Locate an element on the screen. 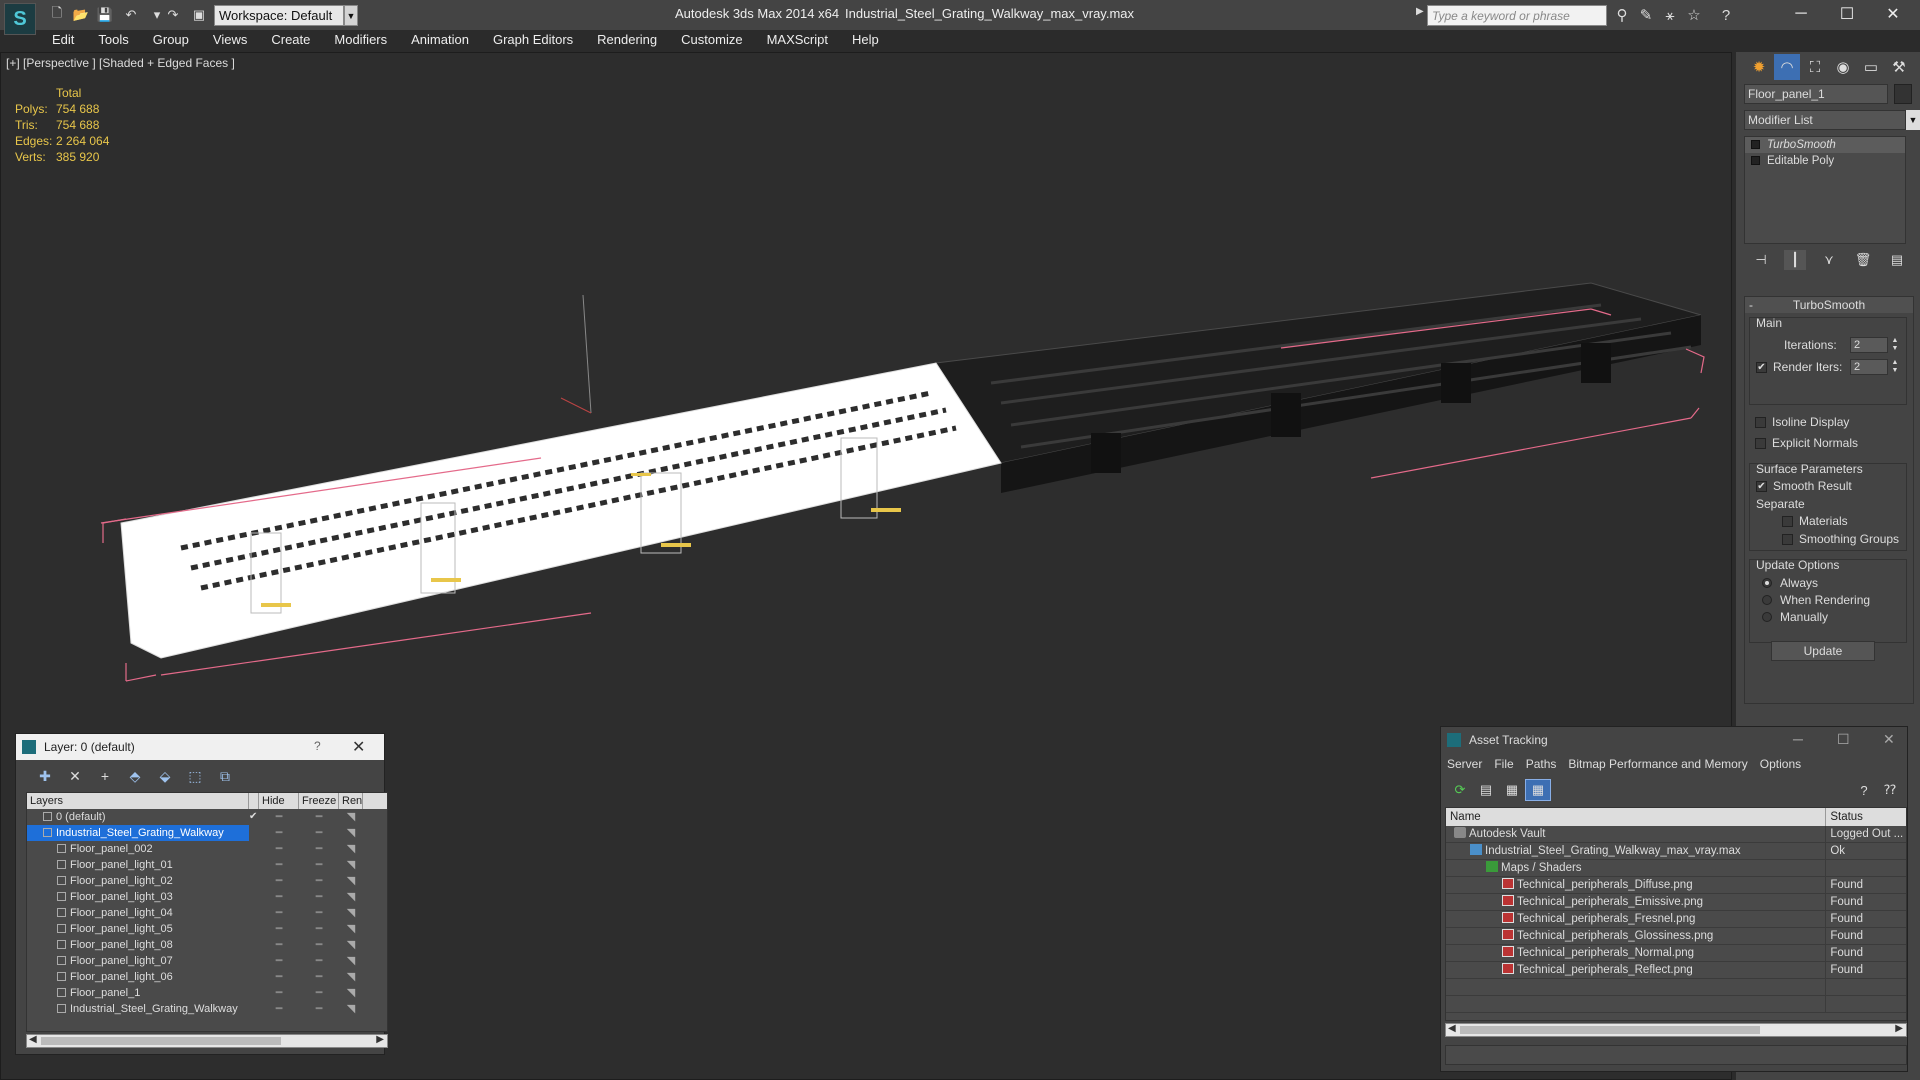  asset-row: Technical_peripherals_Emissive.png Found is located at coordinates (1676, 902).